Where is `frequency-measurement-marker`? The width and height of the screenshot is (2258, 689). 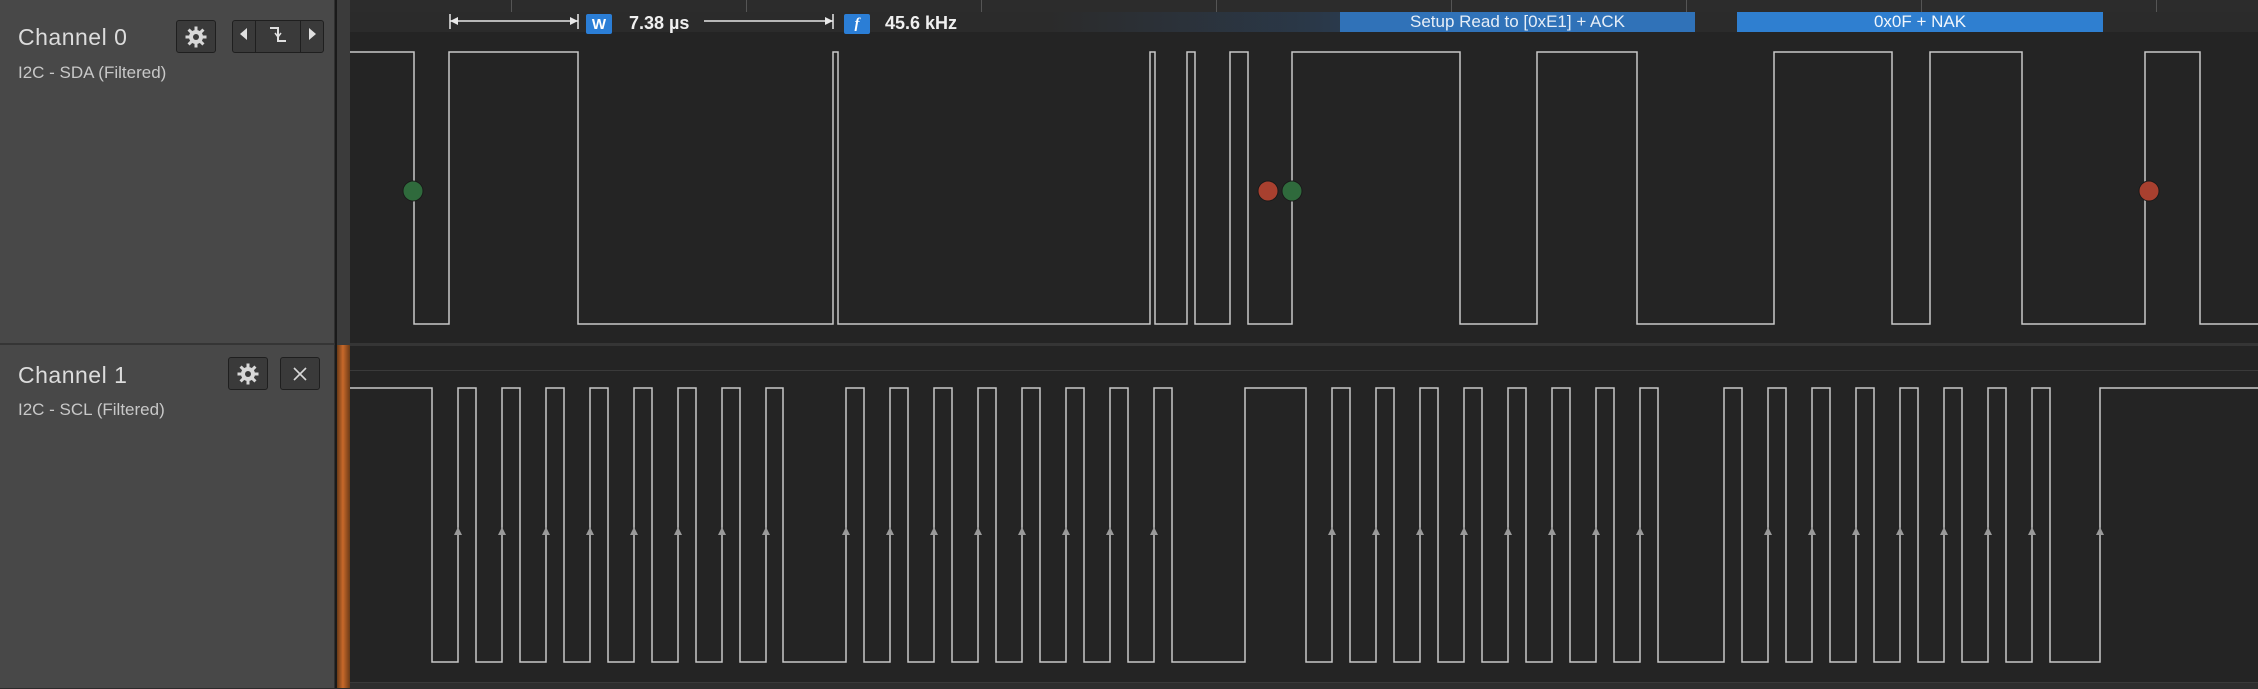 frequency-measurement-marker is located at coordinates (769, 21).